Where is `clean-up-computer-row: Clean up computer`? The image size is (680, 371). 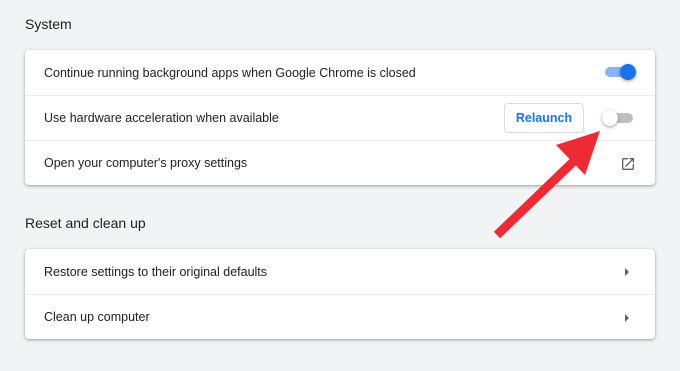
clean-up-computer-row: Clean up computer is located at coordinates (340, 316).